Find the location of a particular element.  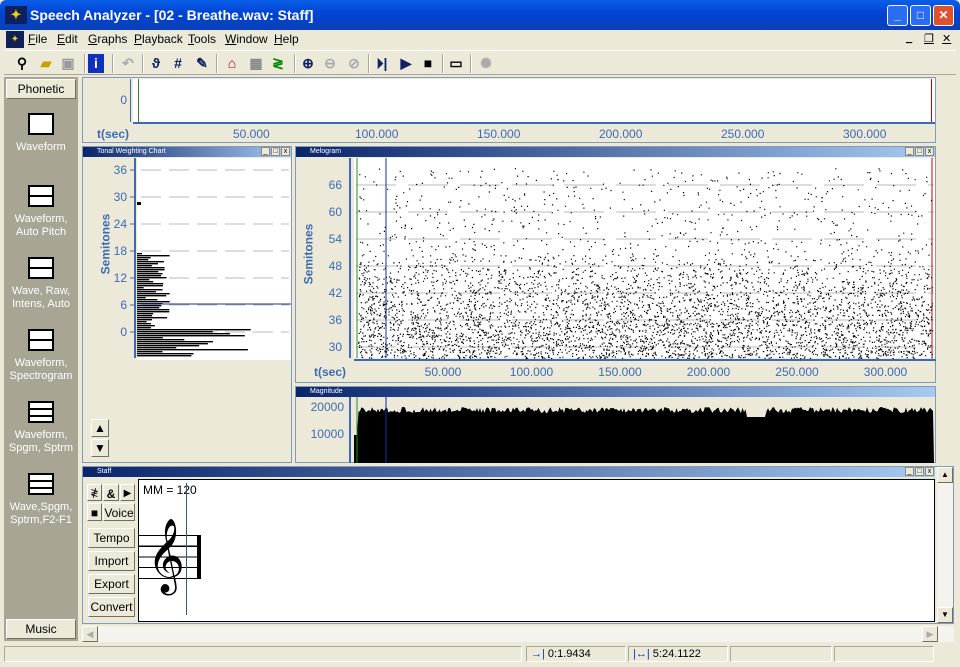

export-button: Export is located at coordinates (111, 584).